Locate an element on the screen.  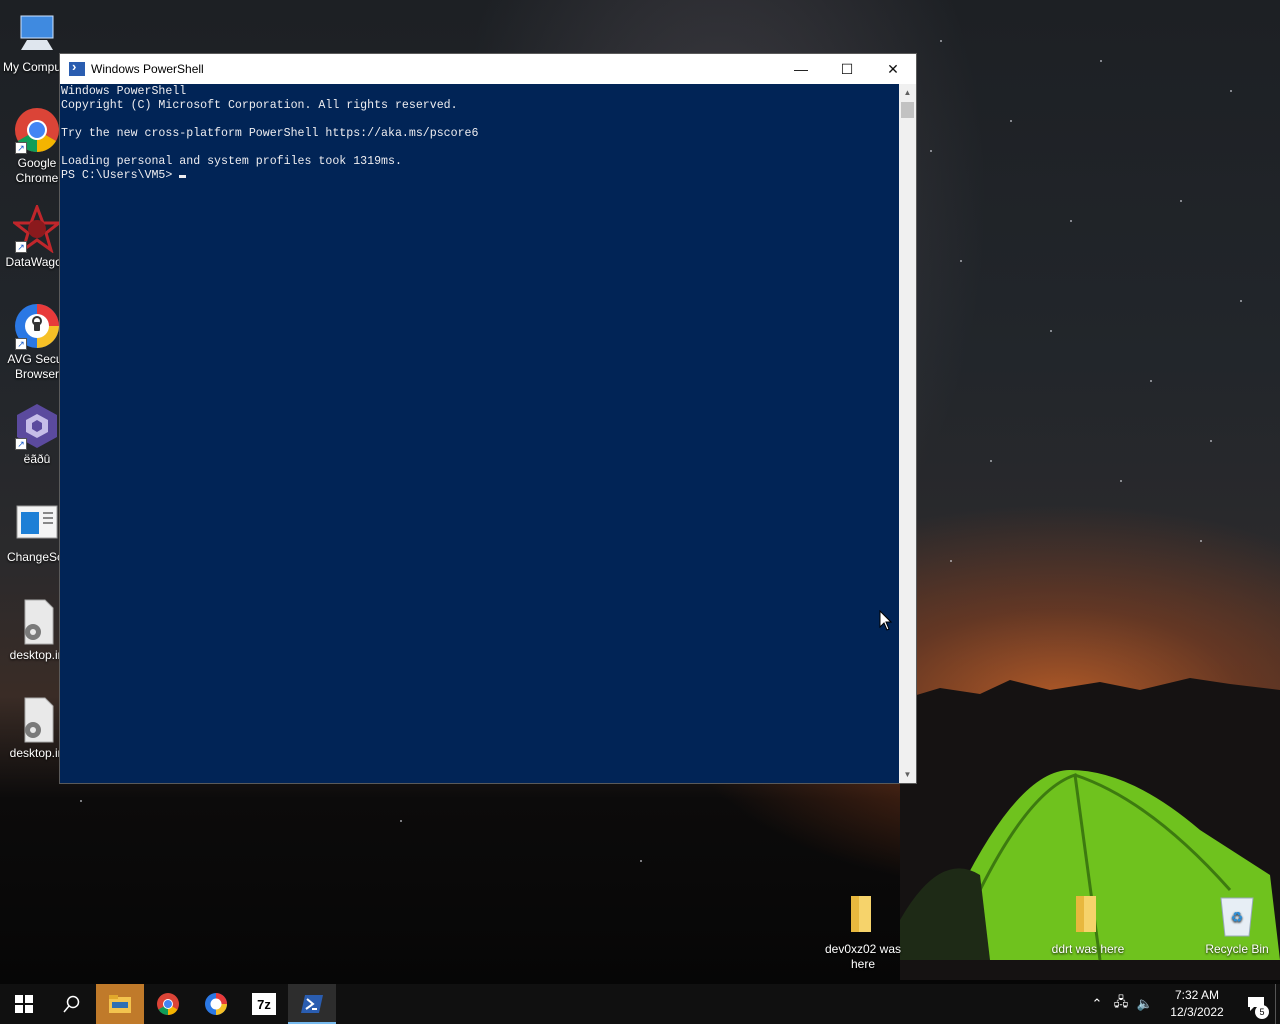
datawagon-icon: ↗ is located at coordinates (37, 228).